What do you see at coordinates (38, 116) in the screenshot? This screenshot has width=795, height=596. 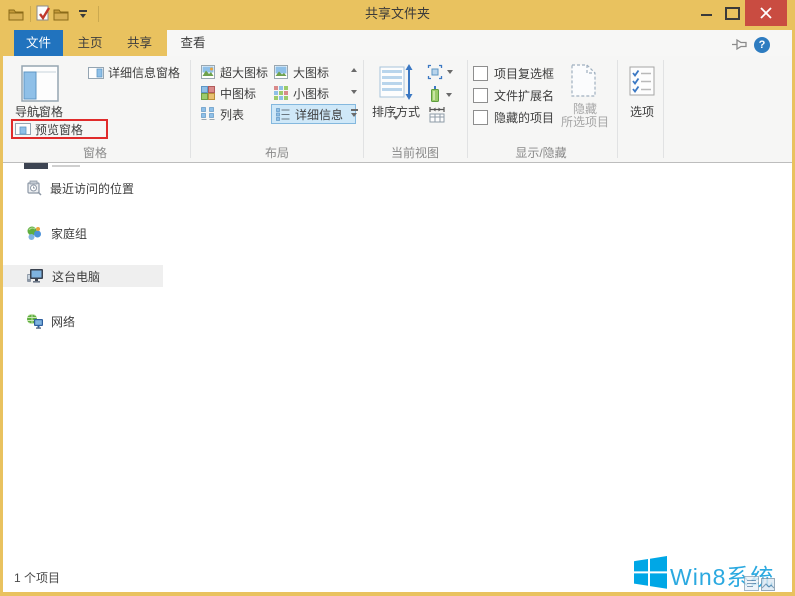 I see `navigation-pane-dropdown-icon` at bounding box center [38, 116].